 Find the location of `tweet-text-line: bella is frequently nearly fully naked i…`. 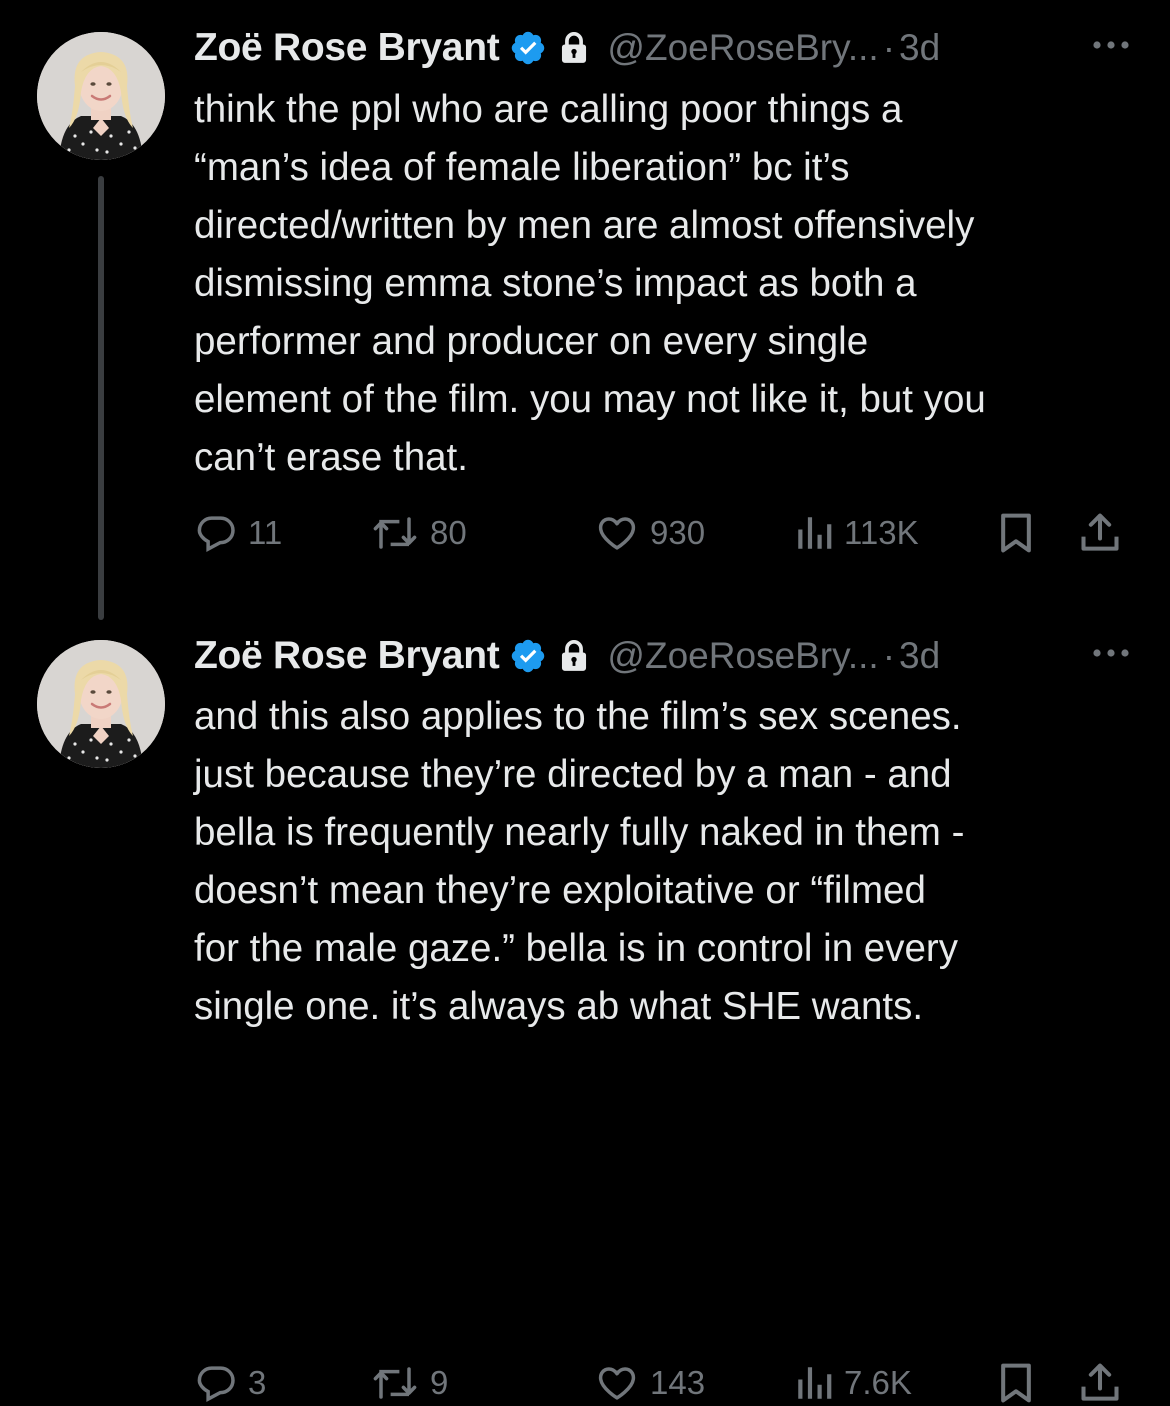

tweet-text-line: bella is frequently nearly fully naked i… is located at coordinates (579, 832).